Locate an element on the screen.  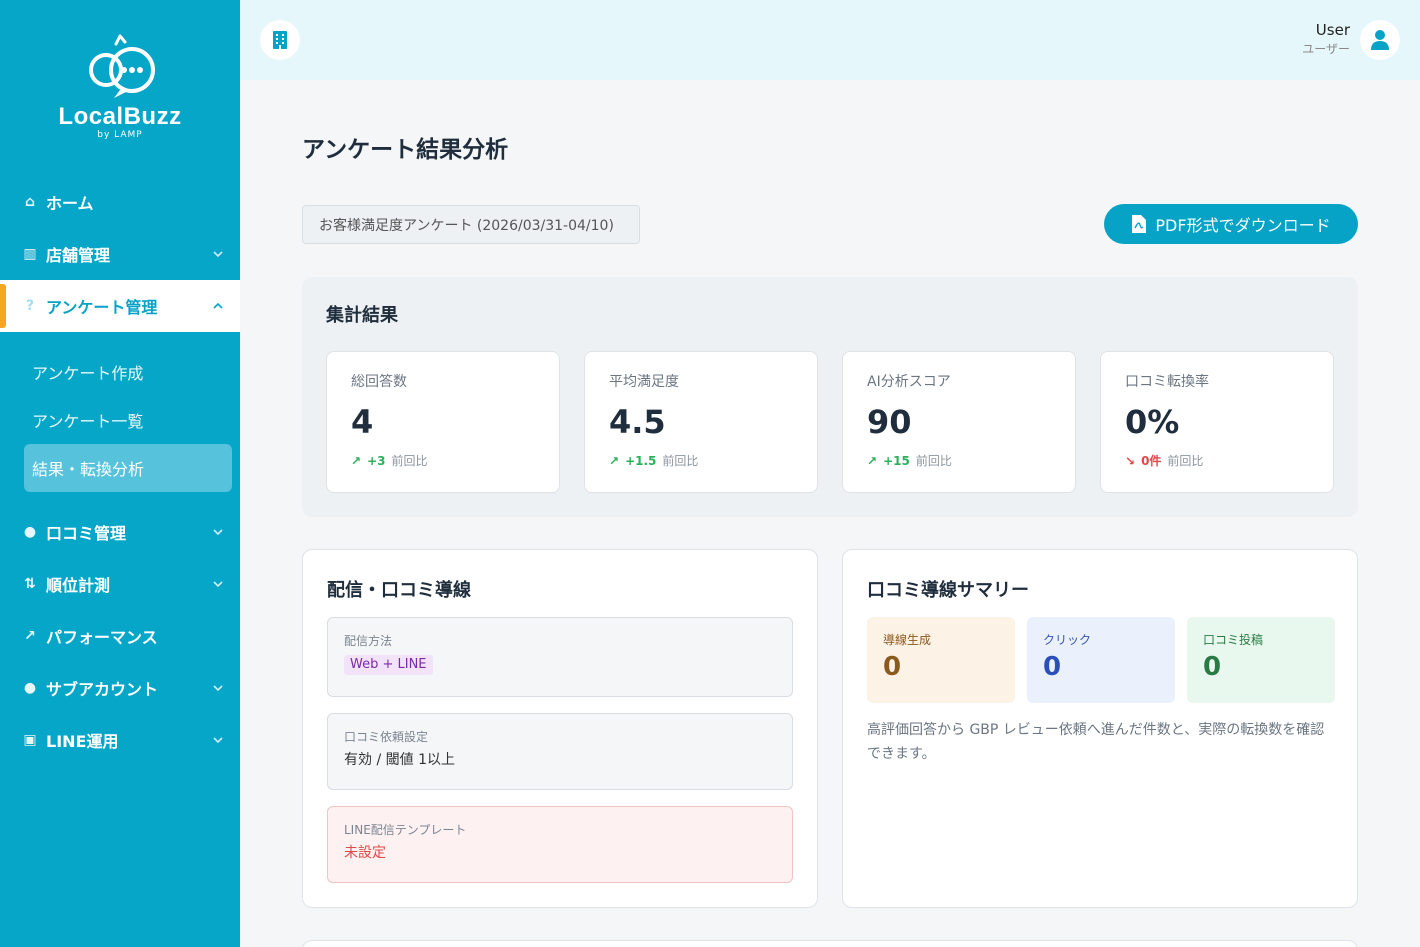
stat-change: ↗ +15 前回比 is located at coordinates (959, 460).